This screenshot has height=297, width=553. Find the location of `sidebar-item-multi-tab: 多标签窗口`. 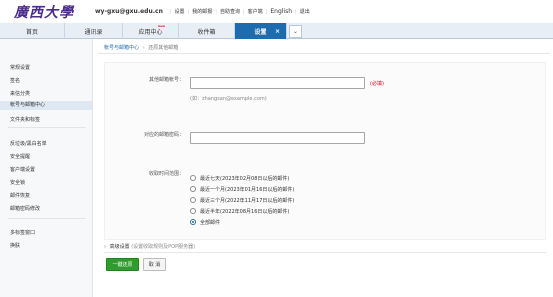

sidebar-item-multi-tab: 多标签窗口 is located at coordinates (22, 232).